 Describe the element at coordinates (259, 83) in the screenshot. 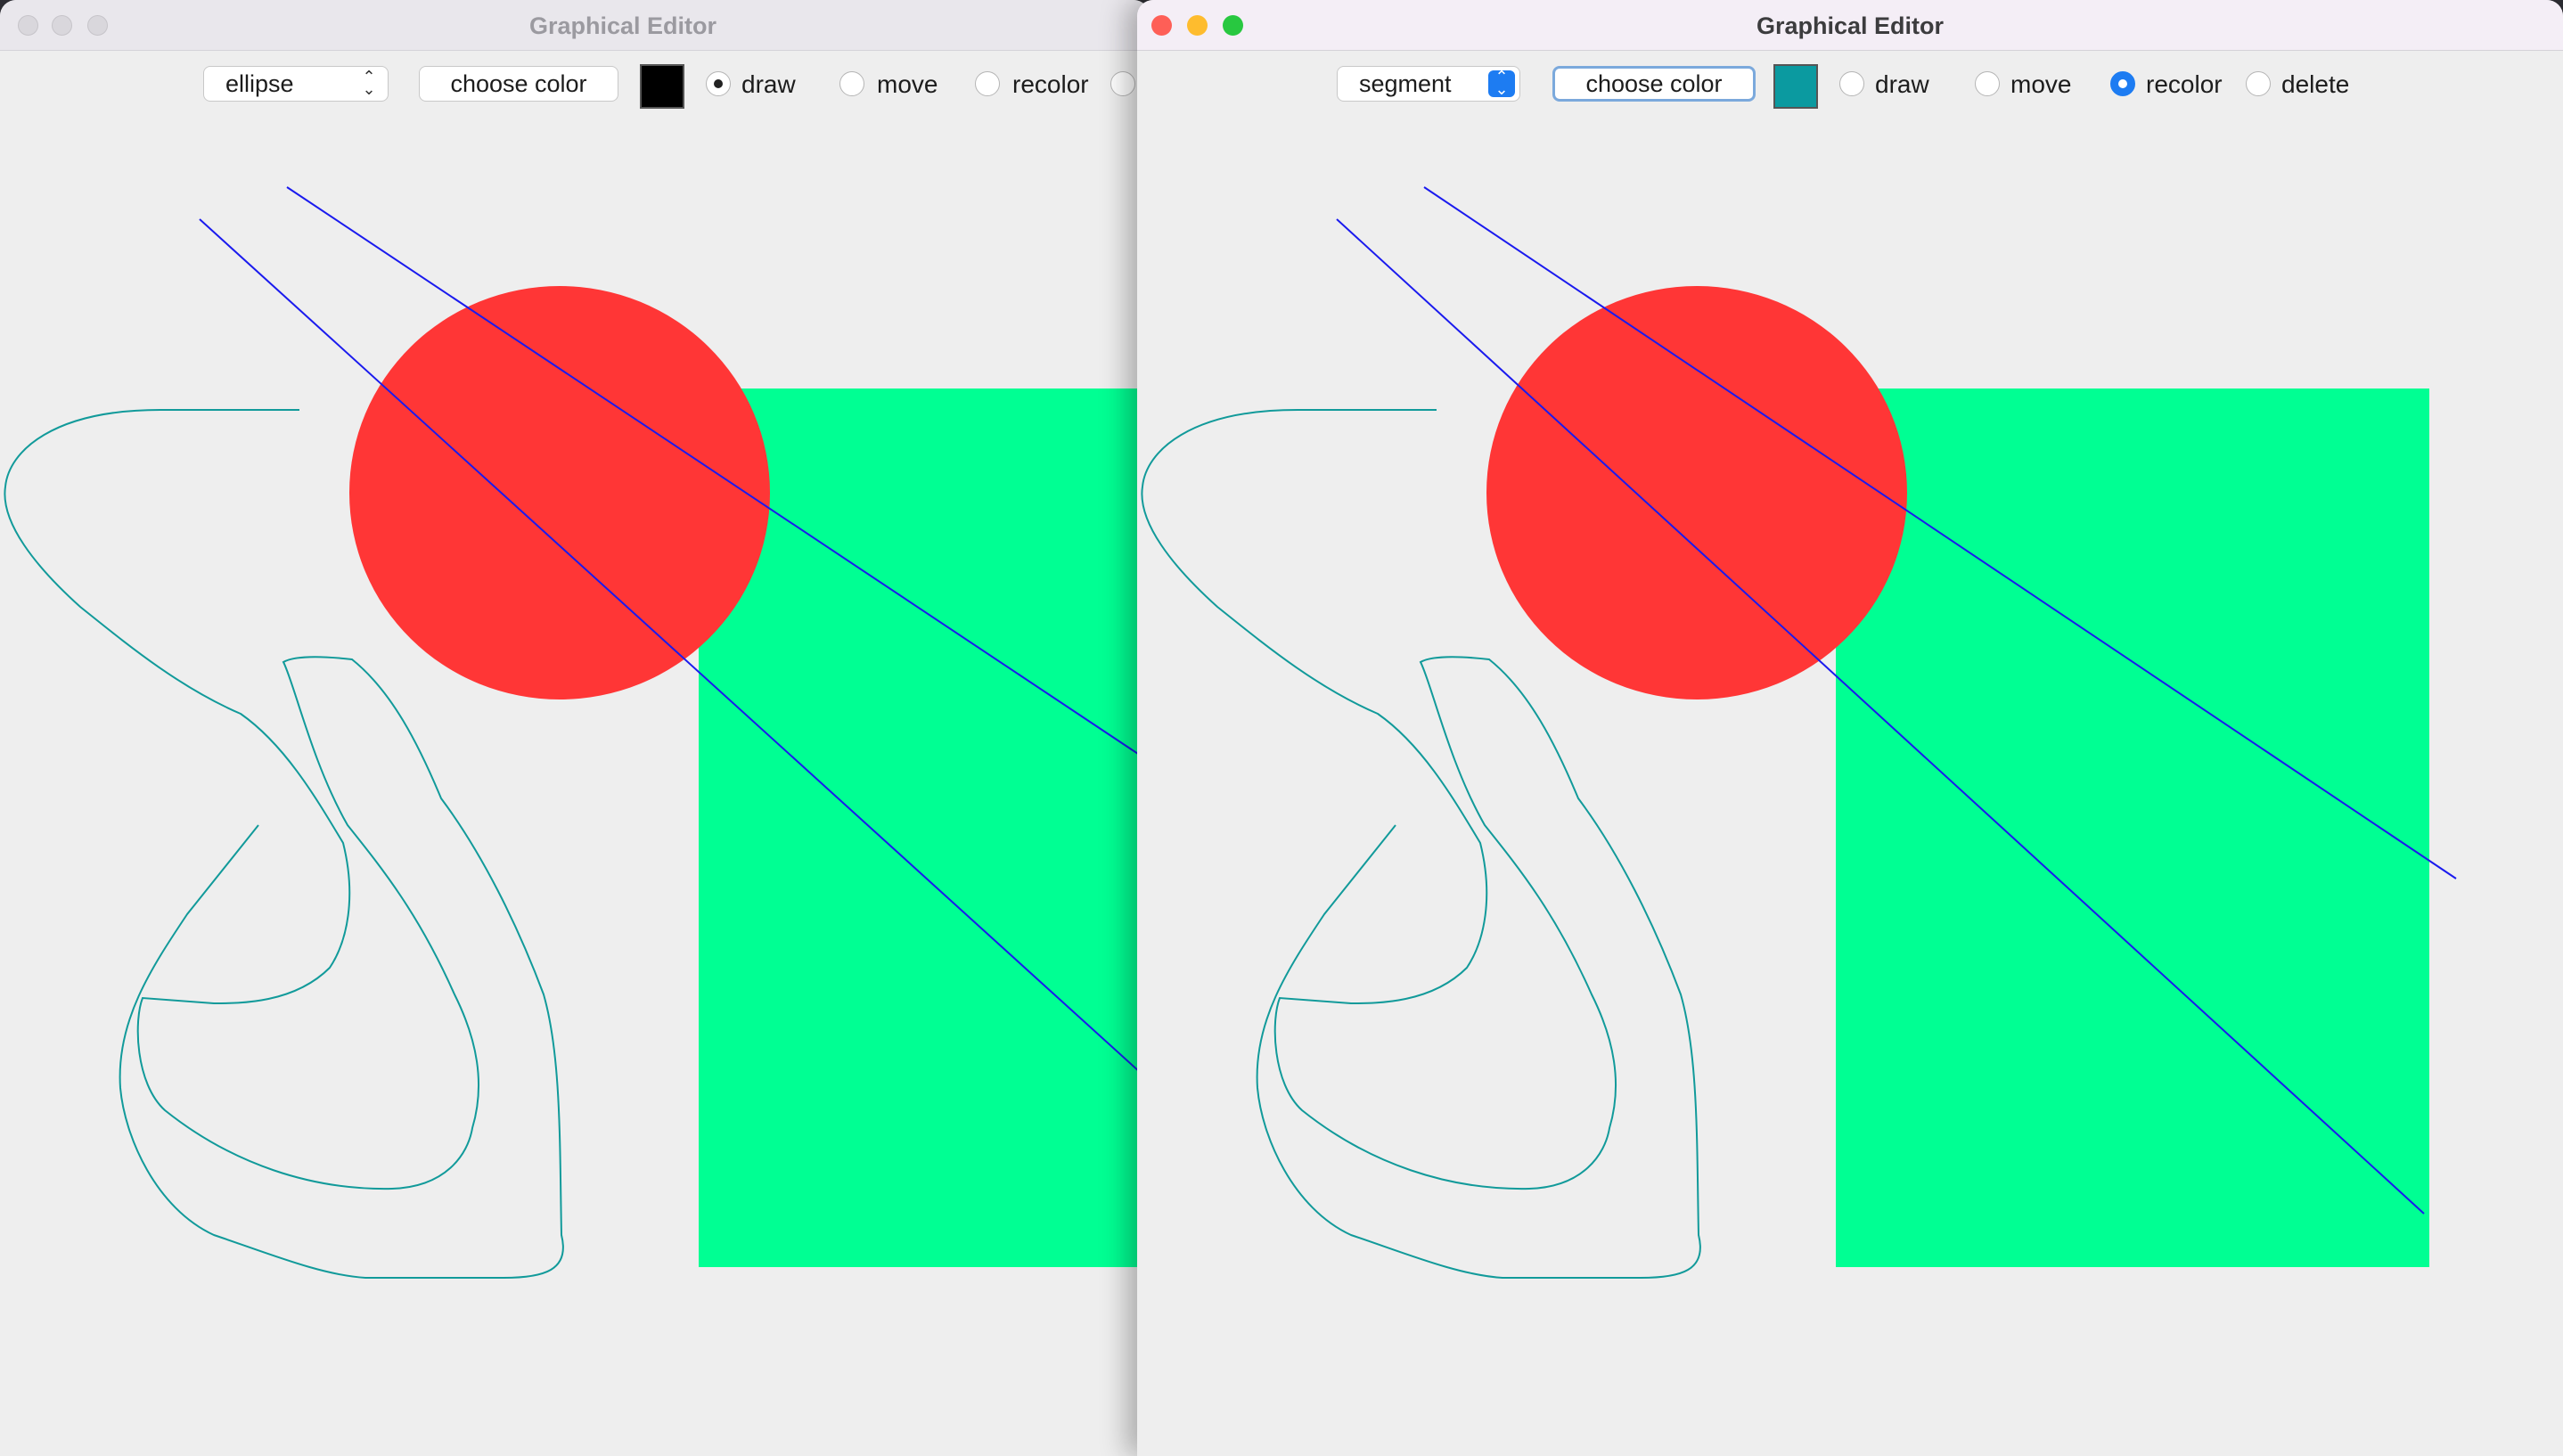

I see `shape-select-value: ellipse` at that location.